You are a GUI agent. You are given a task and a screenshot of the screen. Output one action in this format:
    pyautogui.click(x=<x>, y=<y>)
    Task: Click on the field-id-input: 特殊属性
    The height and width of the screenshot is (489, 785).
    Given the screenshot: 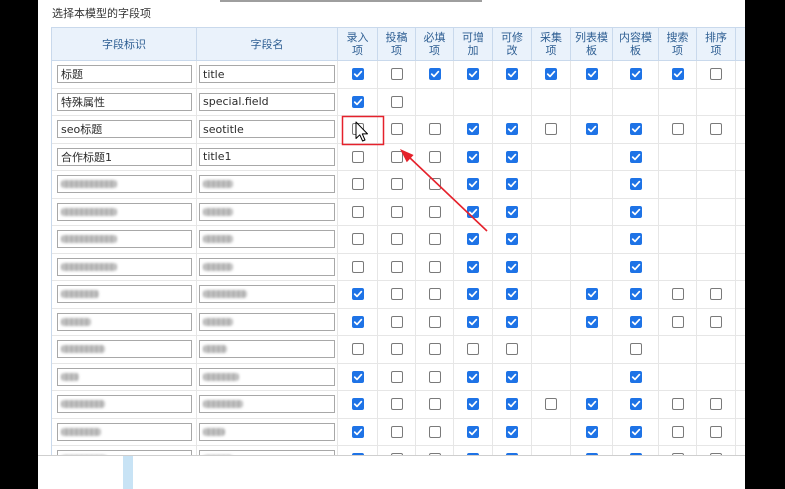 What is the action you would take?
    pyautogui.click(x=124, y=101)
    